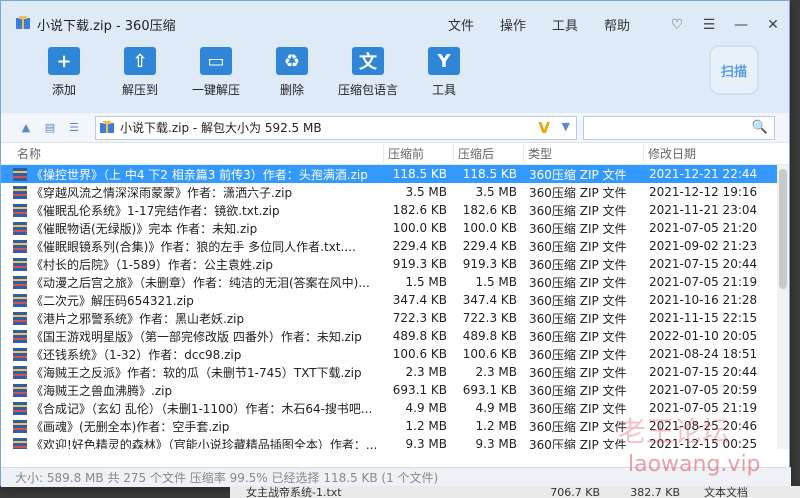 The image size is (800, 498). What do you see at coordinates (336, 127) in the screenshot?
I see `path-field: 小说下载.zip - 解包大小为 592.5 MB V ▼` at bounding box center [336, 127].